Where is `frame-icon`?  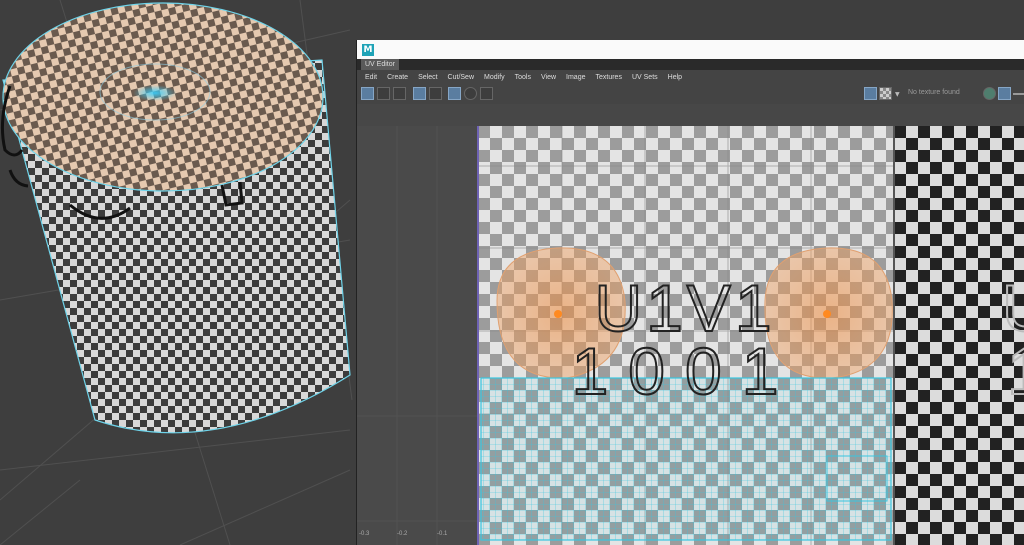
frame-icon is located at coordinates (435, 93).